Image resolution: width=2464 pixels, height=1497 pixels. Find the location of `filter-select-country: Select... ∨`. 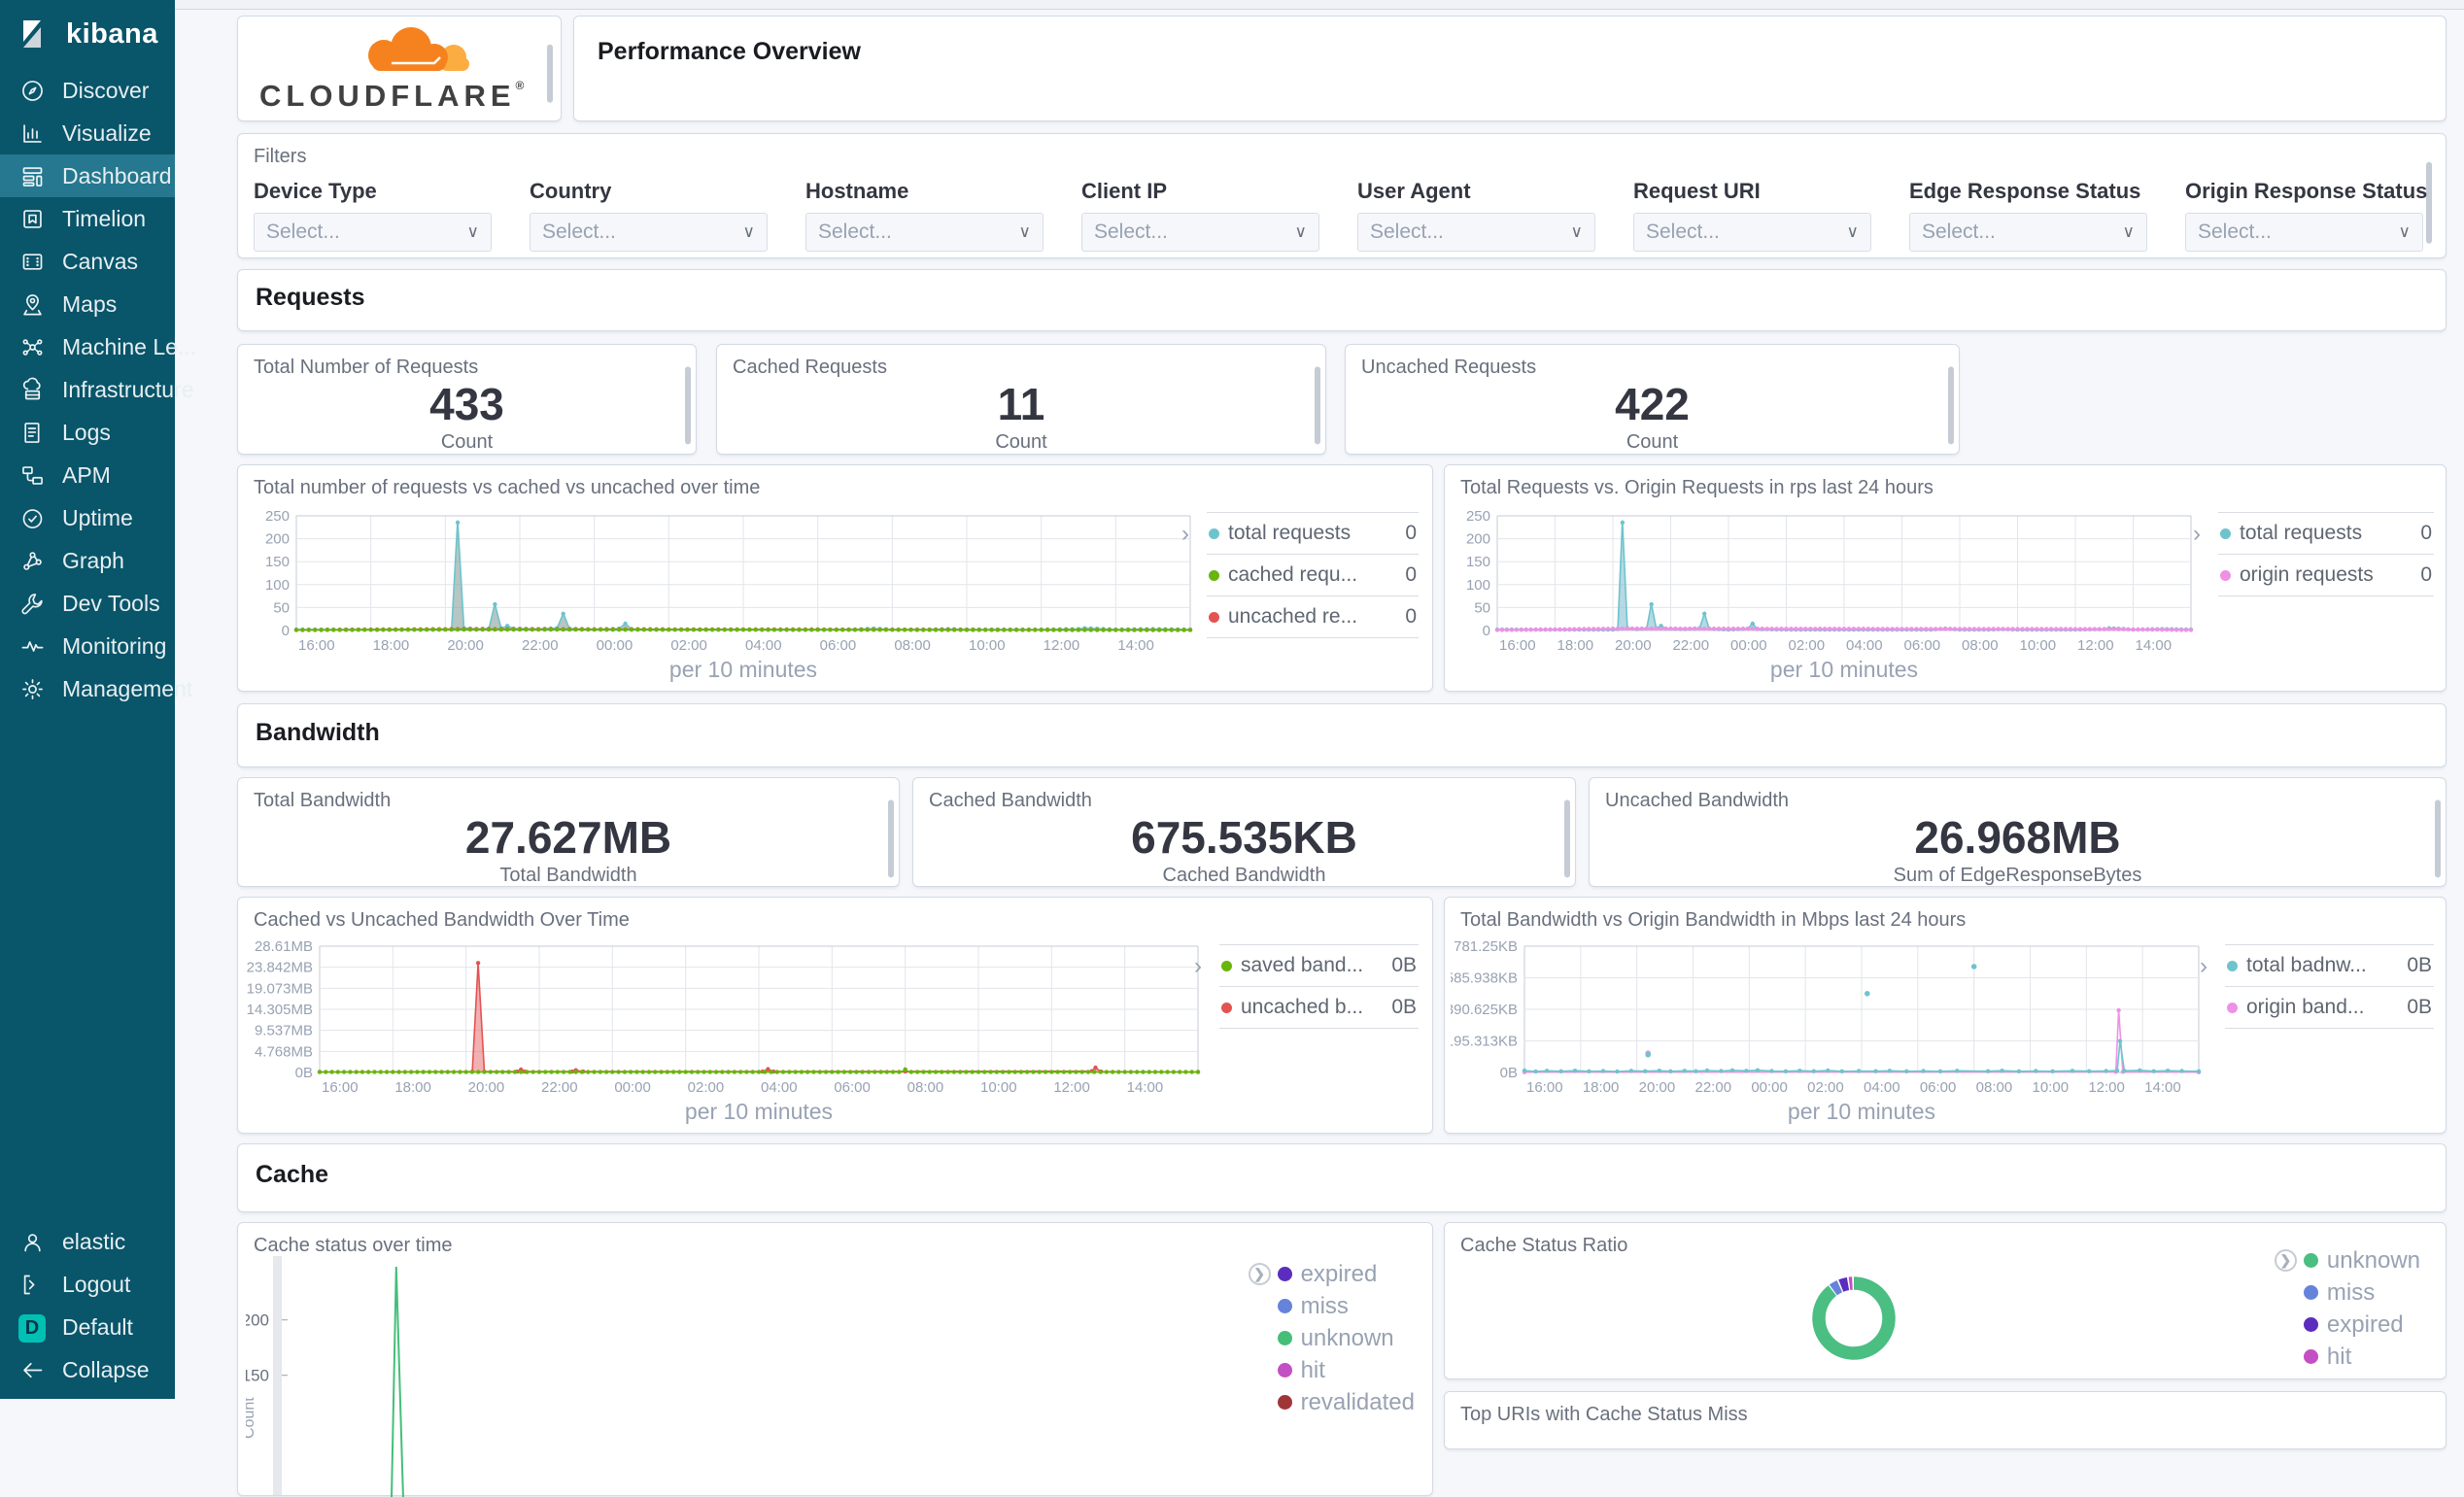

filter-select-country: Select... ∨ is located at coordinates (649, 233).